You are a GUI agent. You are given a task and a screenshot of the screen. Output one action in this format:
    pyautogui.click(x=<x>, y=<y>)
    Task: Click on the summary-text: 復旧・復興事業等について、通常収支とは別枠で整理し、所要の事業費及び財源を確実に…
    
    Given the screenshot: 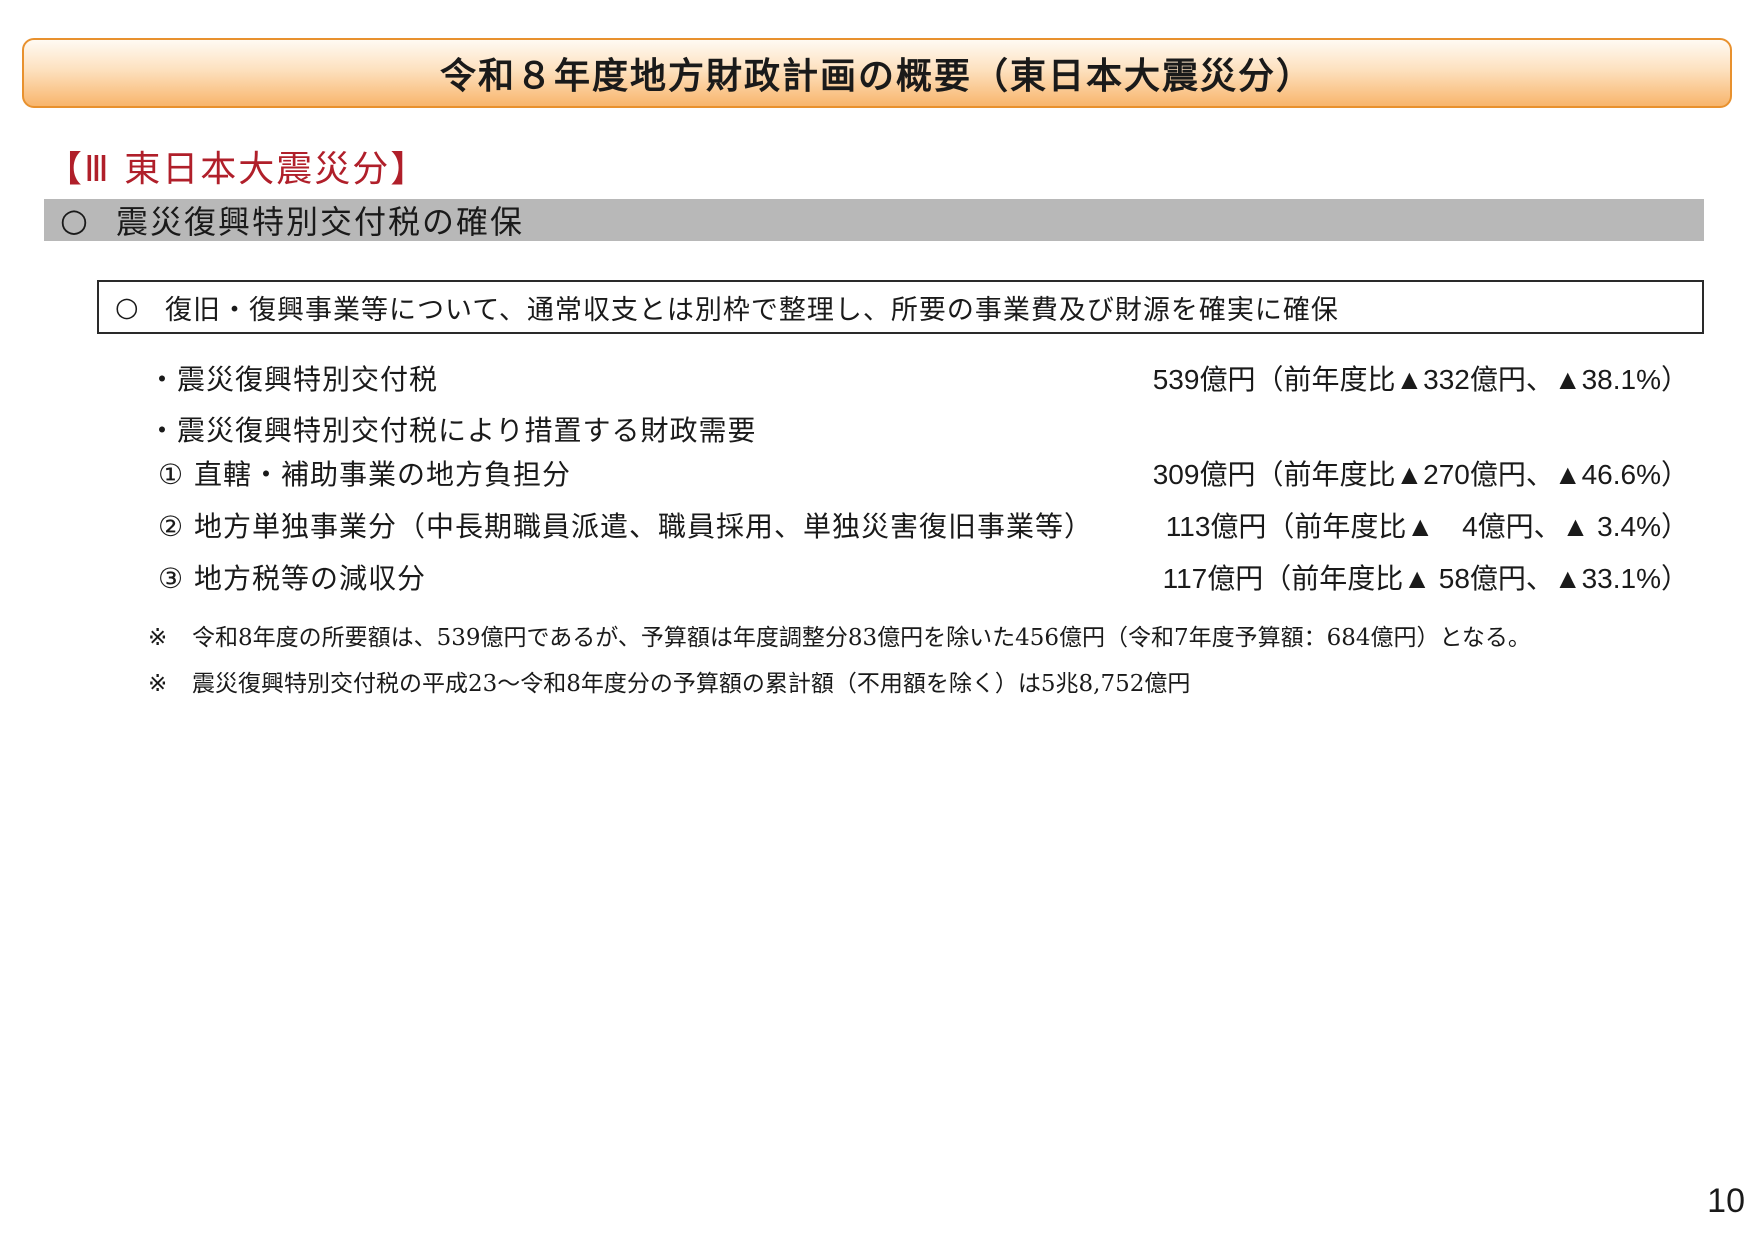 What is the action you would take?
    pyautogui.click(x=752, y=310)
    